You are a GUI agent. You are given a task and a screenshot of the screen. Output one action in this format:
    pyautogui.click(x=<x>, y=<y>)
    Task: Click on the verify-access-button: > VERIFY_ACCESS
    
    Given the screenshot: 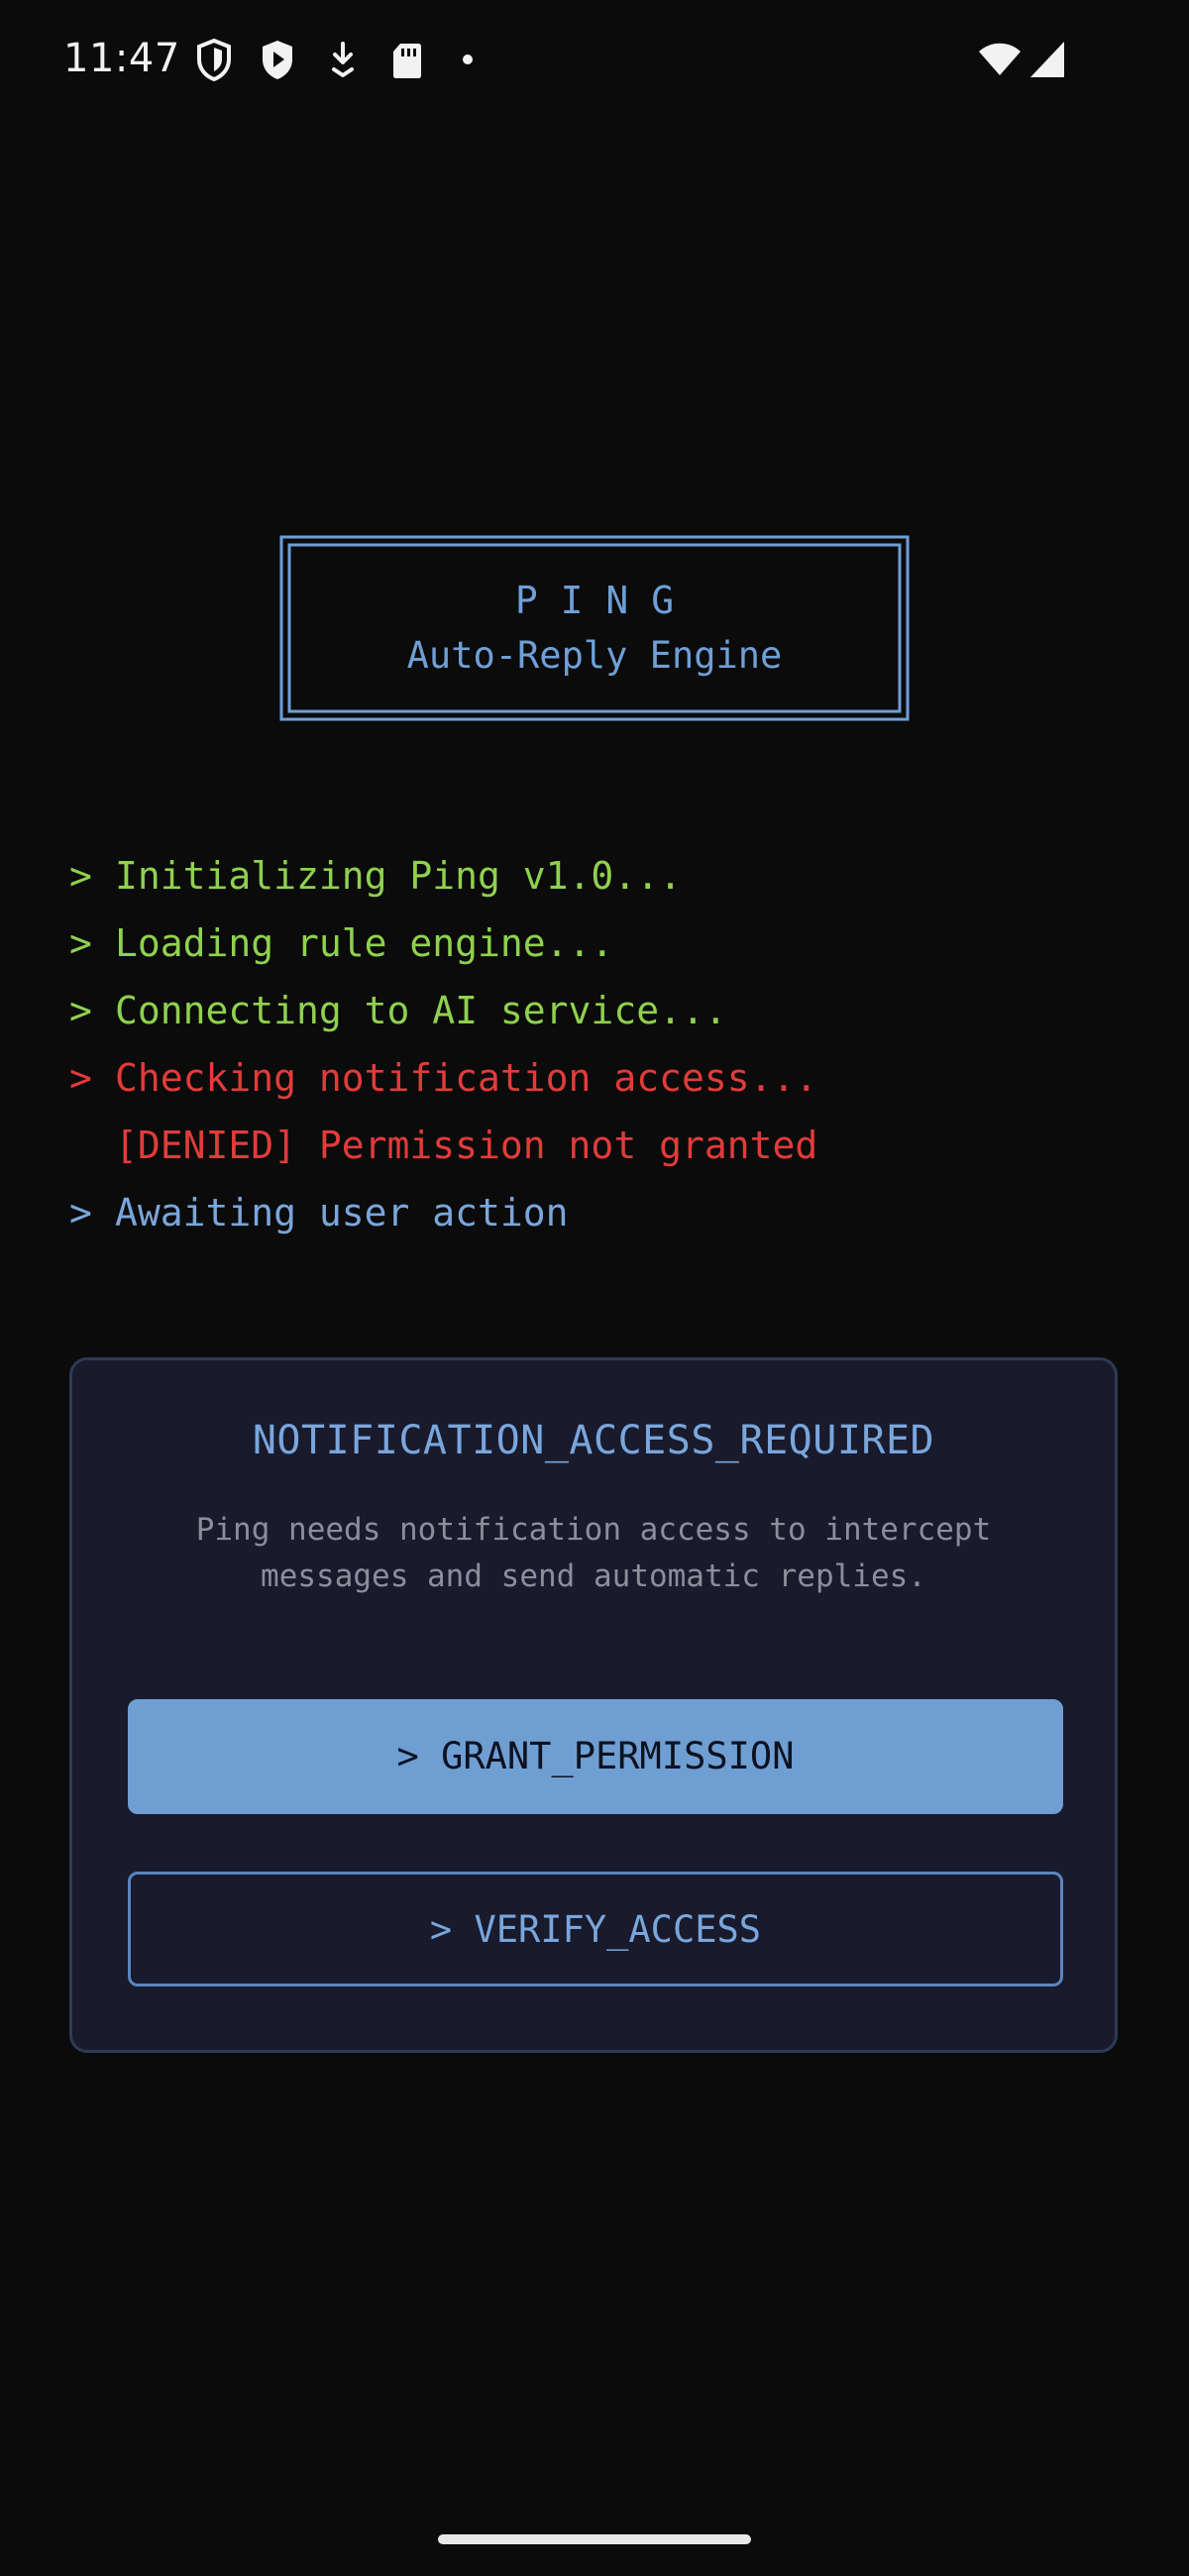 What is the action you would take?
    pyautogui.click(x=595, y=1929)
    